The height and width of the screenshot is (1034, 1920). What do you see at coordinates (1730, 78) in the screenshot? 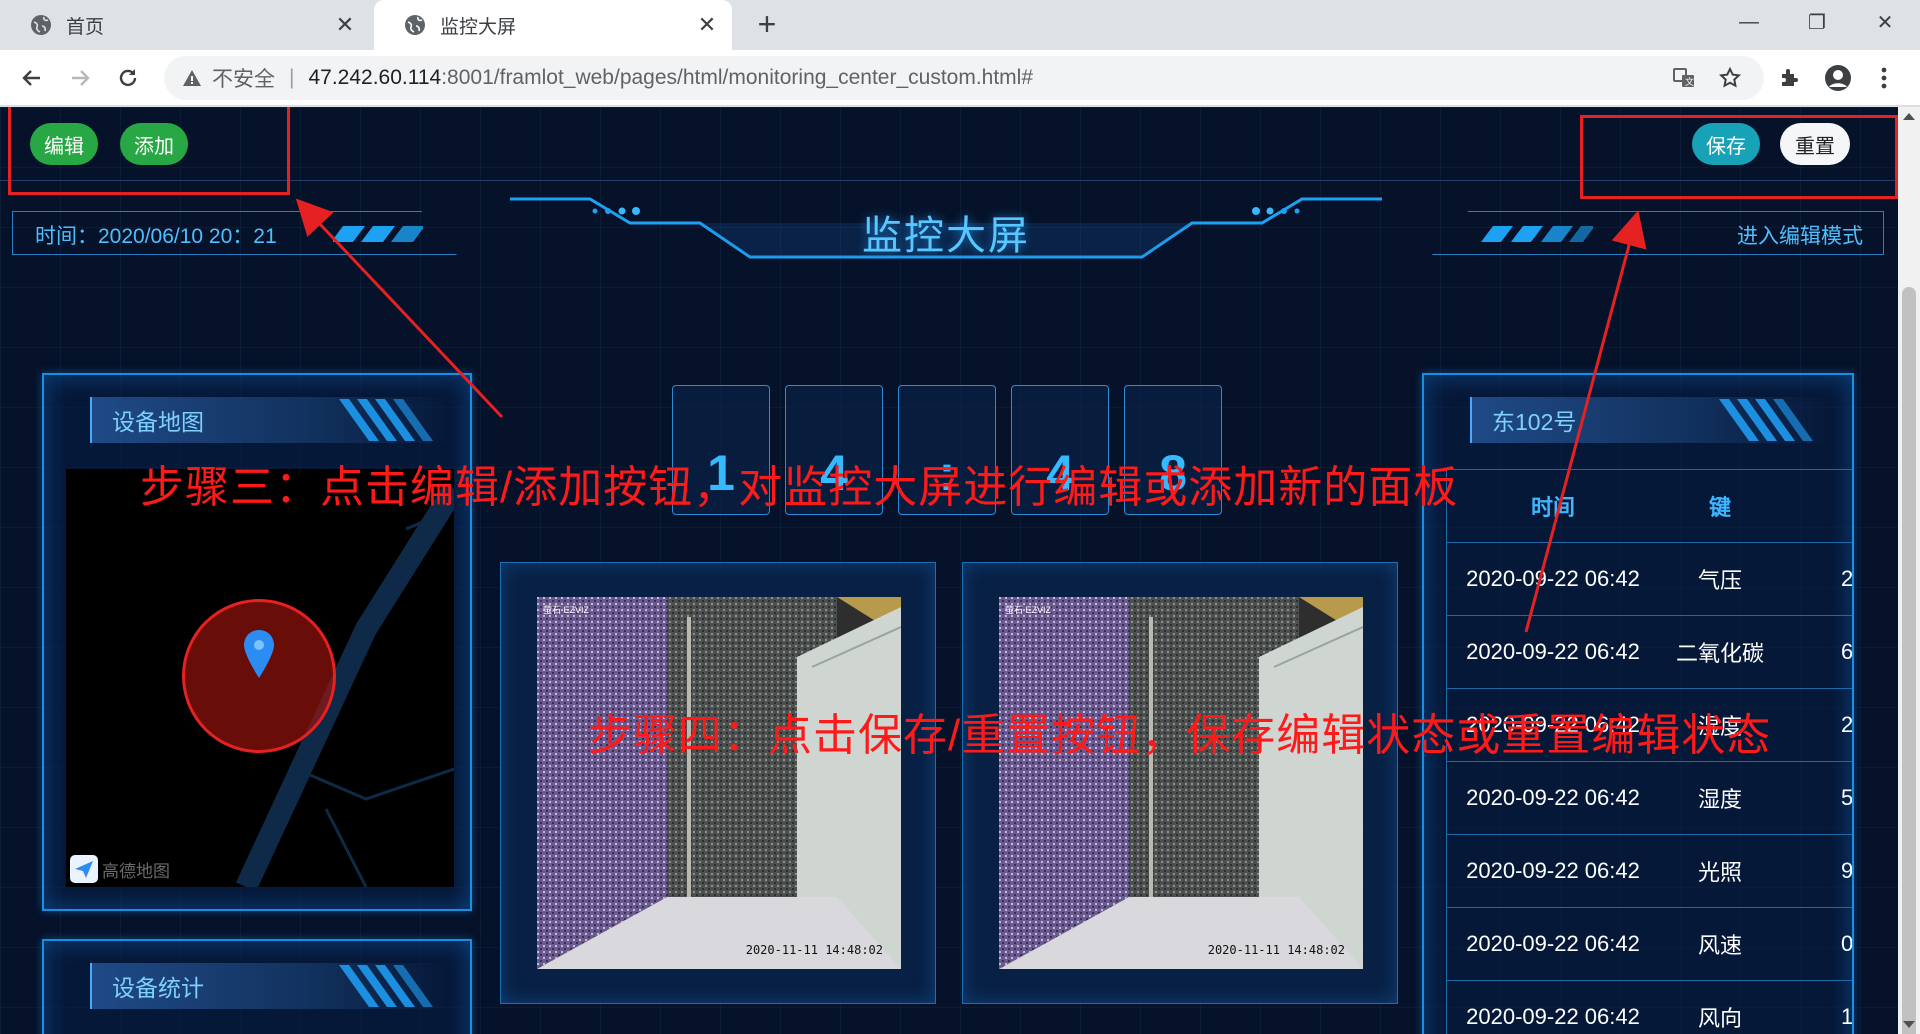
I see `bookmark-star-icon` at bounding box center [1730, 78].